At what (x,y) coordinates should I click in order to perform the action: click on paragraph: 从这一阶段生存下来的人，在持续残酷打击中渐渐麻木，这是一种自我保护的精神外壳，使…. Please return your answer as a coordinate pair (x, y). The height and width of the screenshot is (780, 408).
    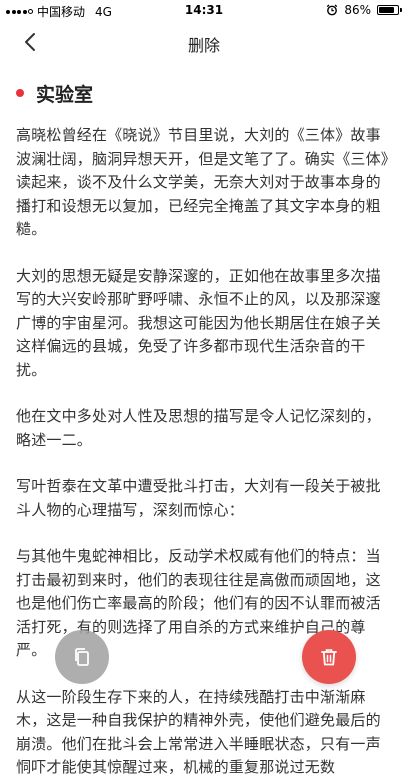
    Looking at the image, I should click on (198, 732).